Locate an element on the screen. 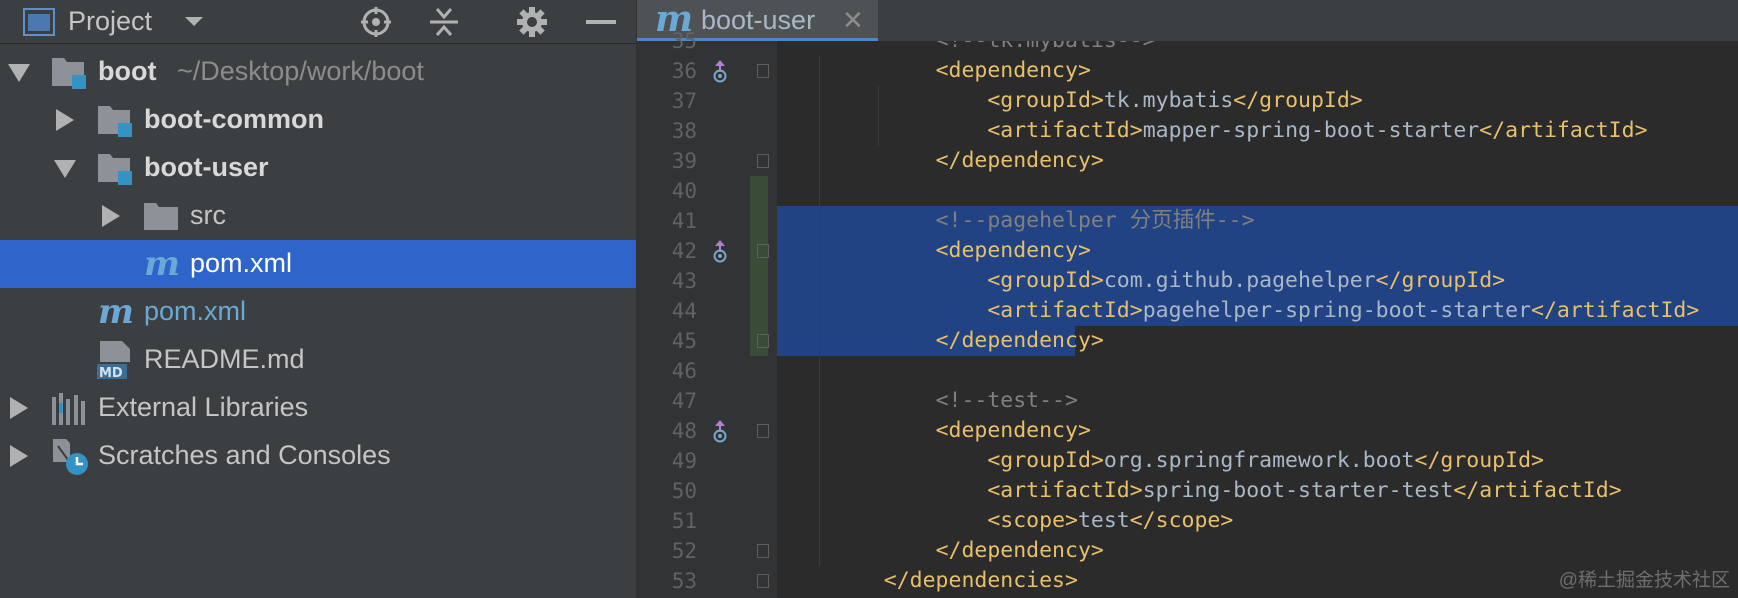 This screenshot has height=598, width=1738. xml-text: com.github.pagehelper is located at coordinates (1239, 280).